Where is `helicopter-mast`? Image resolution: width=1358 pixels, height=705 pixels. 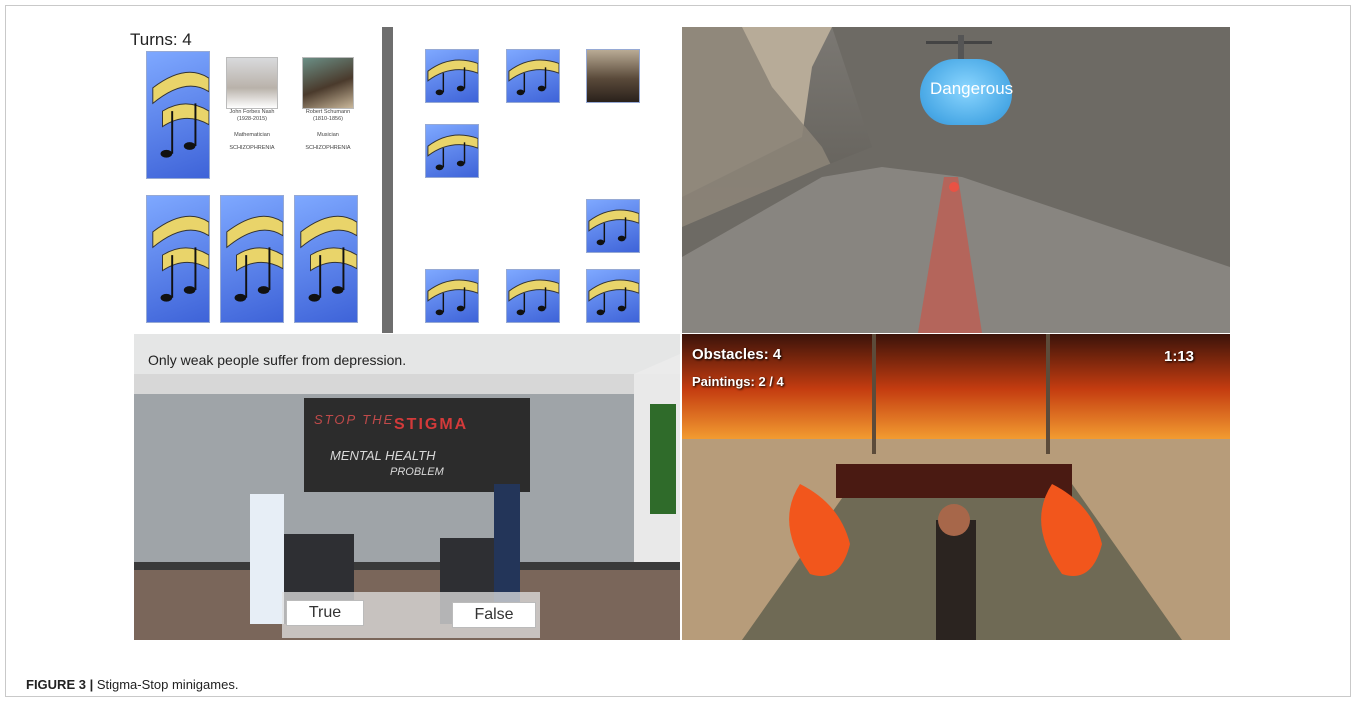 helicopter-mast is located at coordinates (961, 47).